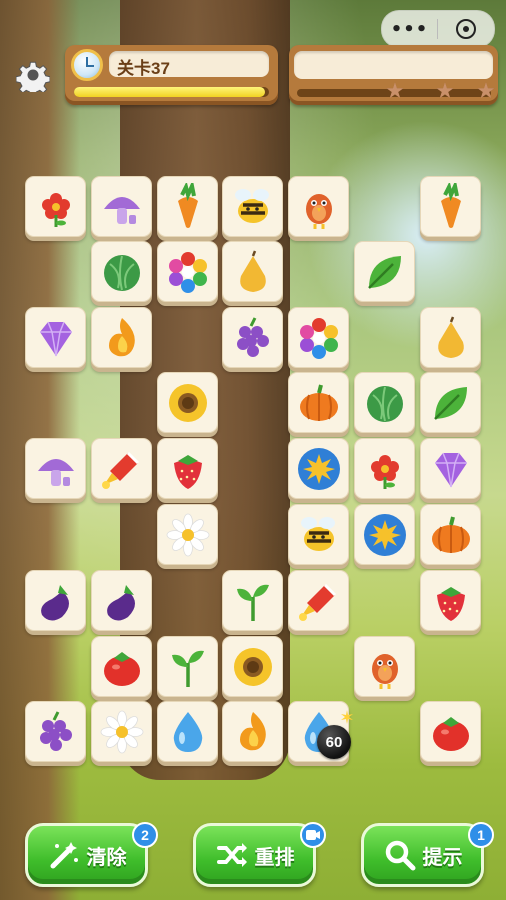  Describe the element at coordinates (189, 64) in the screenshot. I see `level-name-field: 关卡37` at that location.